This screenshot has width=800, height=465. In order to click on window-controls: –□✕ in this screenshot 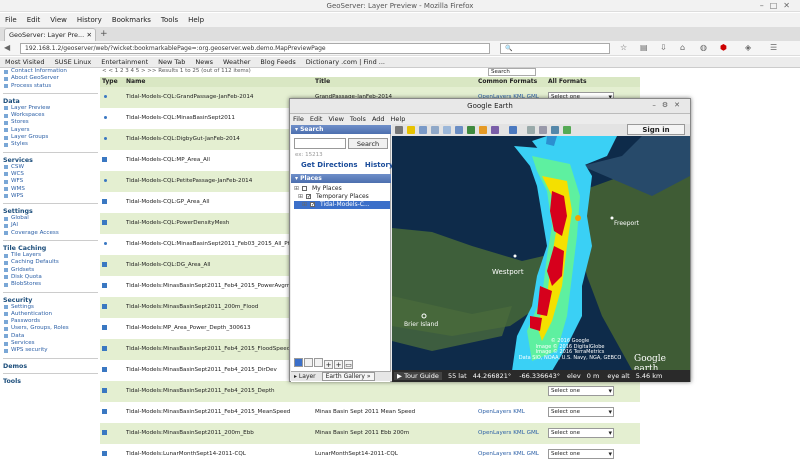, I will do `click(778, 5)`.